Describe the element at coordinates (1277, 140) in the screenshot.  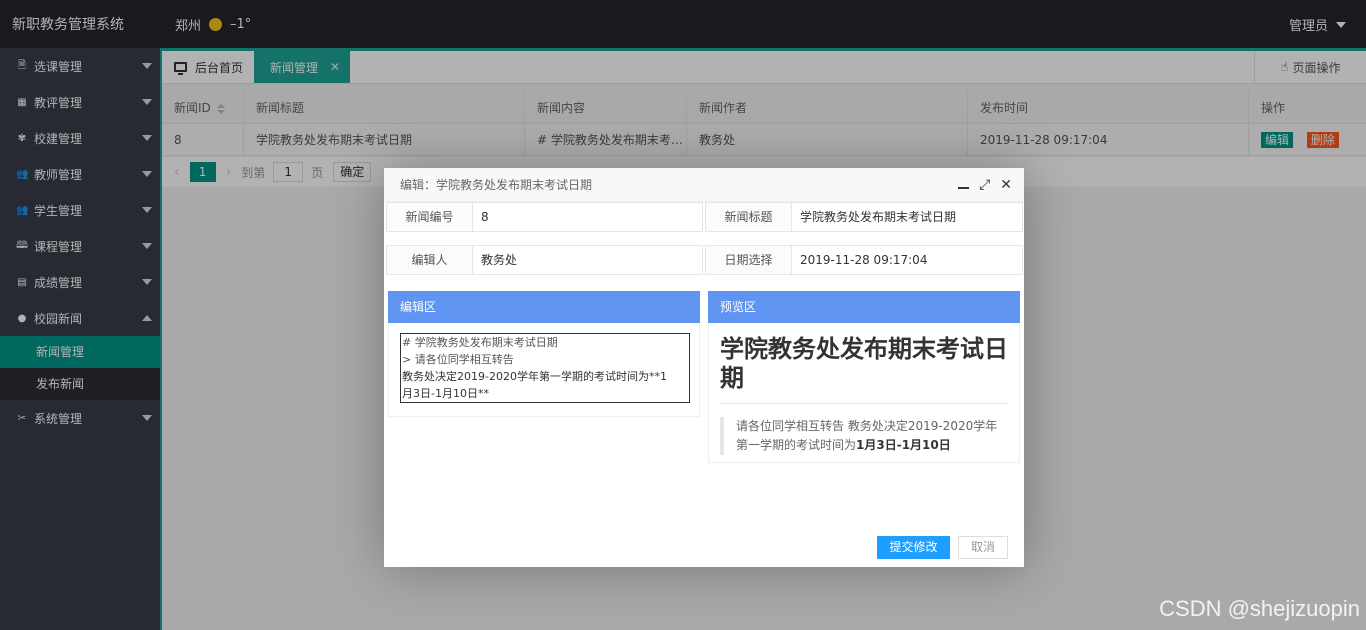
I see `edit-button: 编辑` at that location.